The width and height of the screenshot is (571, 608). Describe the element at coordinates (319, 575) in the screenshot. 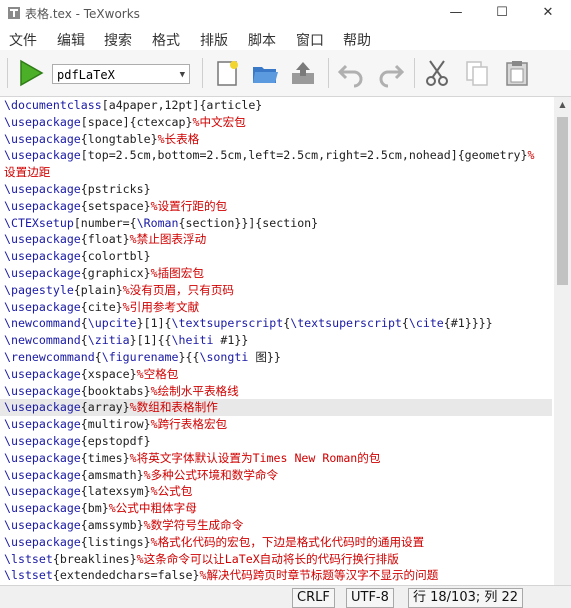

I see `code-comment: %解决代码跨页时章节标题等汉字不显示的问题` at that location.